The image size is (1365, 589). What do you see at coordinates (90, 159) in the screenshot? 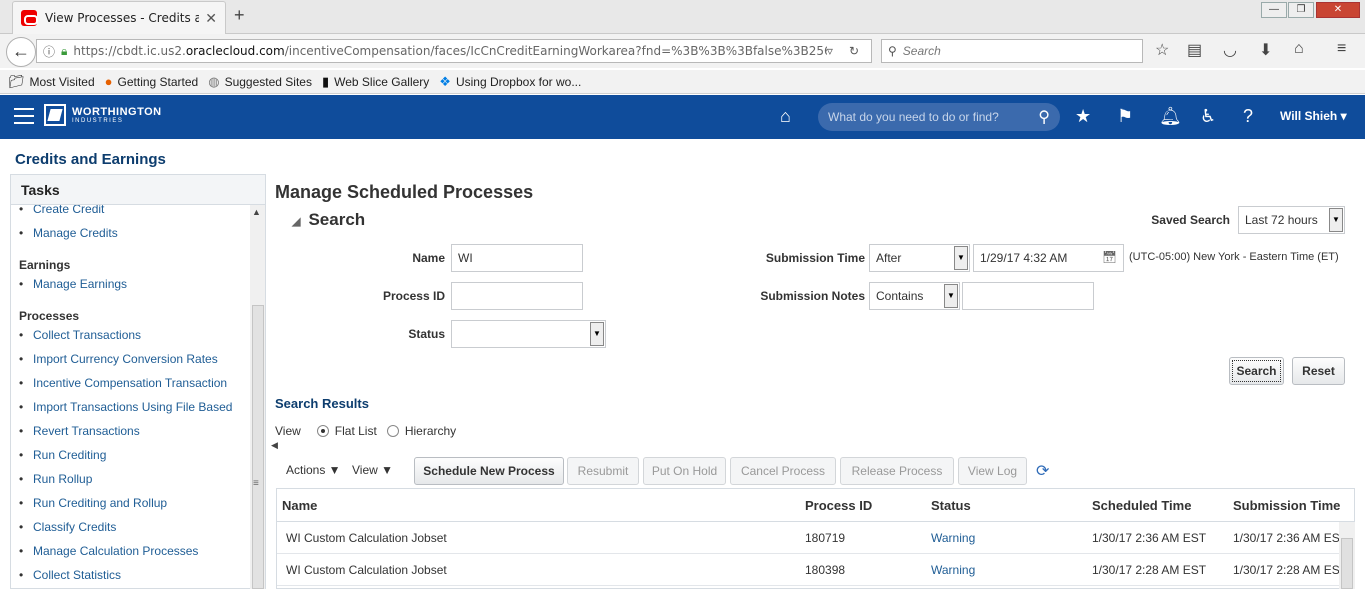
I see `area-title: Credits and Earnings` at bounding box center [90, 159].